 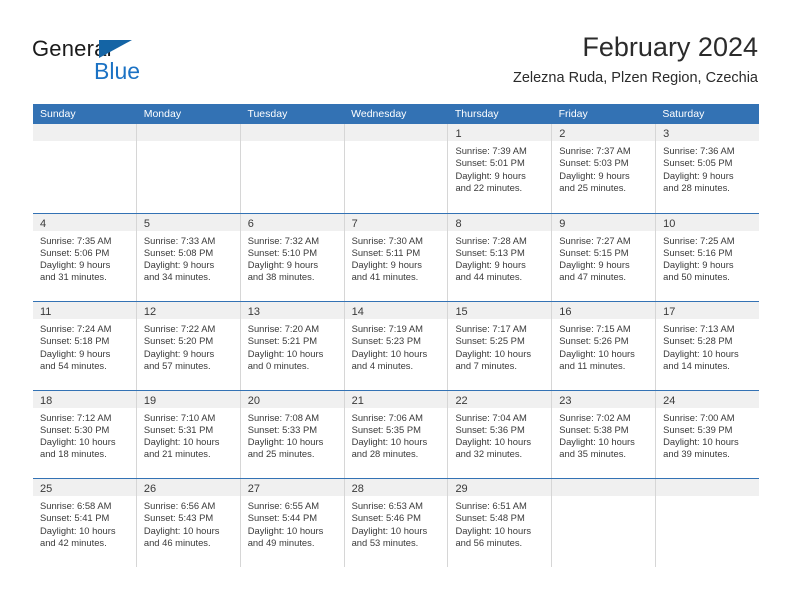 I want to click on day-number-strip: 14, so click(x=396, y=310).